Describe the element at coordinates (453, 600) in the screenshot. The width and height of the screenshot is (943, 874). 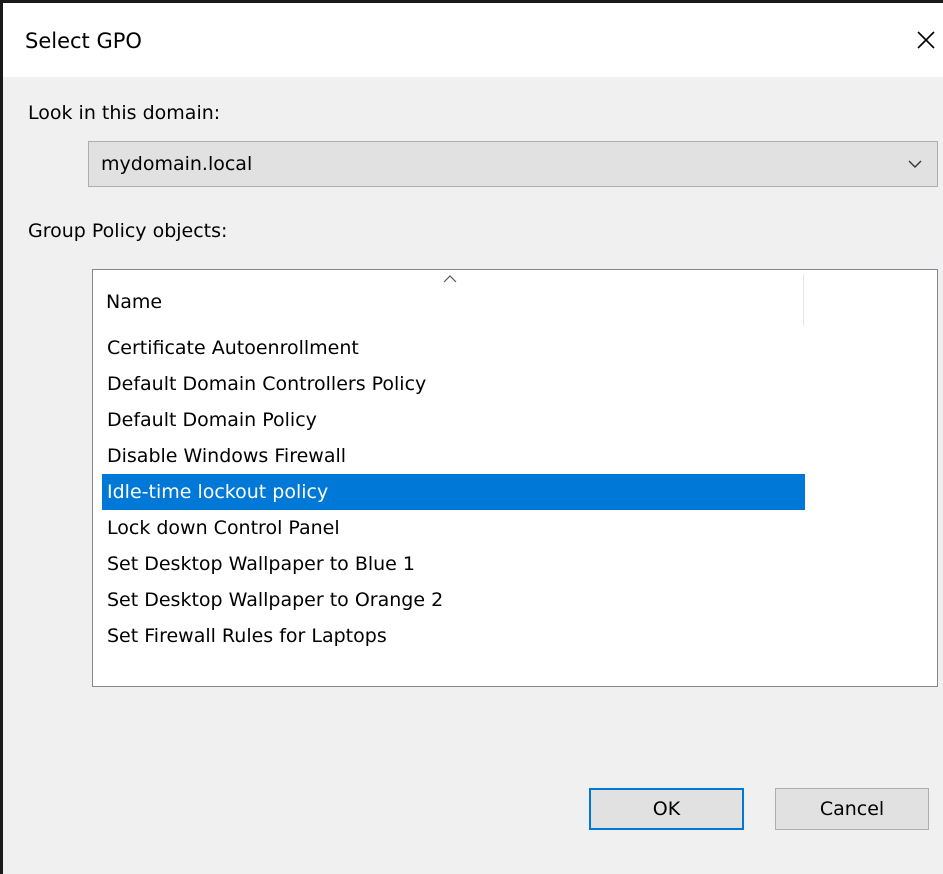
I see `gpo-list-item: Set Desktop Wallpaper to Orange 2` at that location.